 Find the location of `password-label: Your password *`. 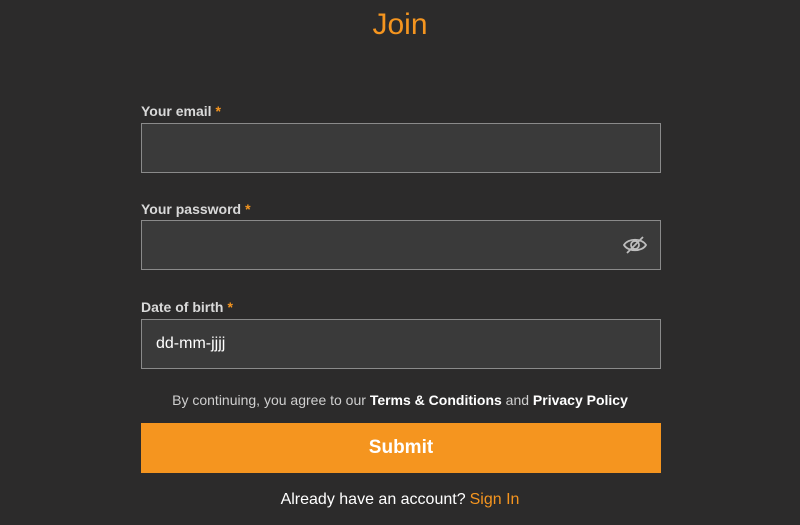

password-label: Your password * is located at coordinates (196, 209).